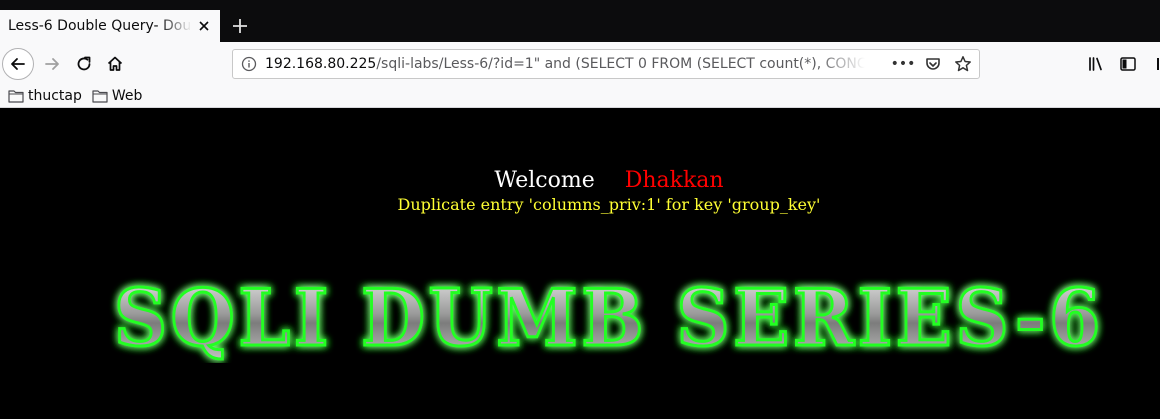 This screenshot has height=419, width=1160. Describe the element at coordinates (1096, 64) in the screenshot. I see `library-icon` at that location.